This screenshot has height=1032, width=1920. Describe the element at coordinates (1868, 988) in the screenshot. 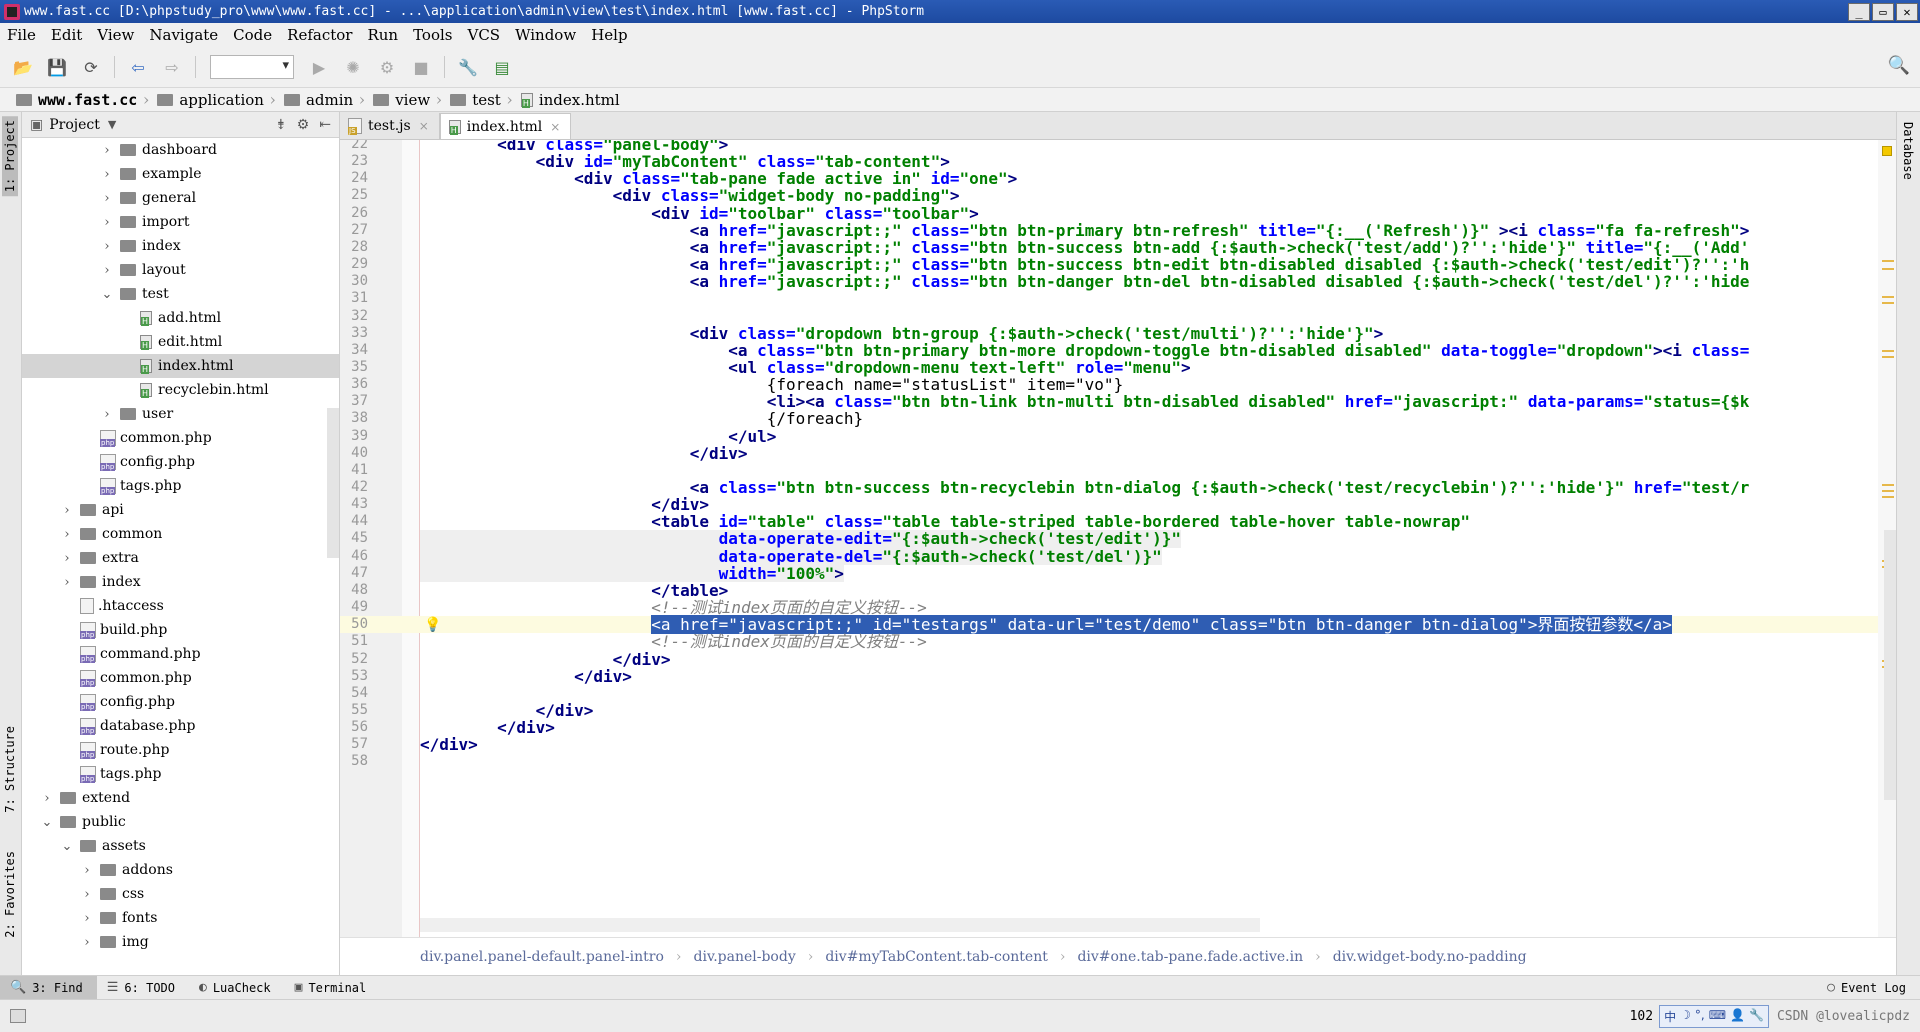

I see `event-log-button: ○ Event Log` at that location.